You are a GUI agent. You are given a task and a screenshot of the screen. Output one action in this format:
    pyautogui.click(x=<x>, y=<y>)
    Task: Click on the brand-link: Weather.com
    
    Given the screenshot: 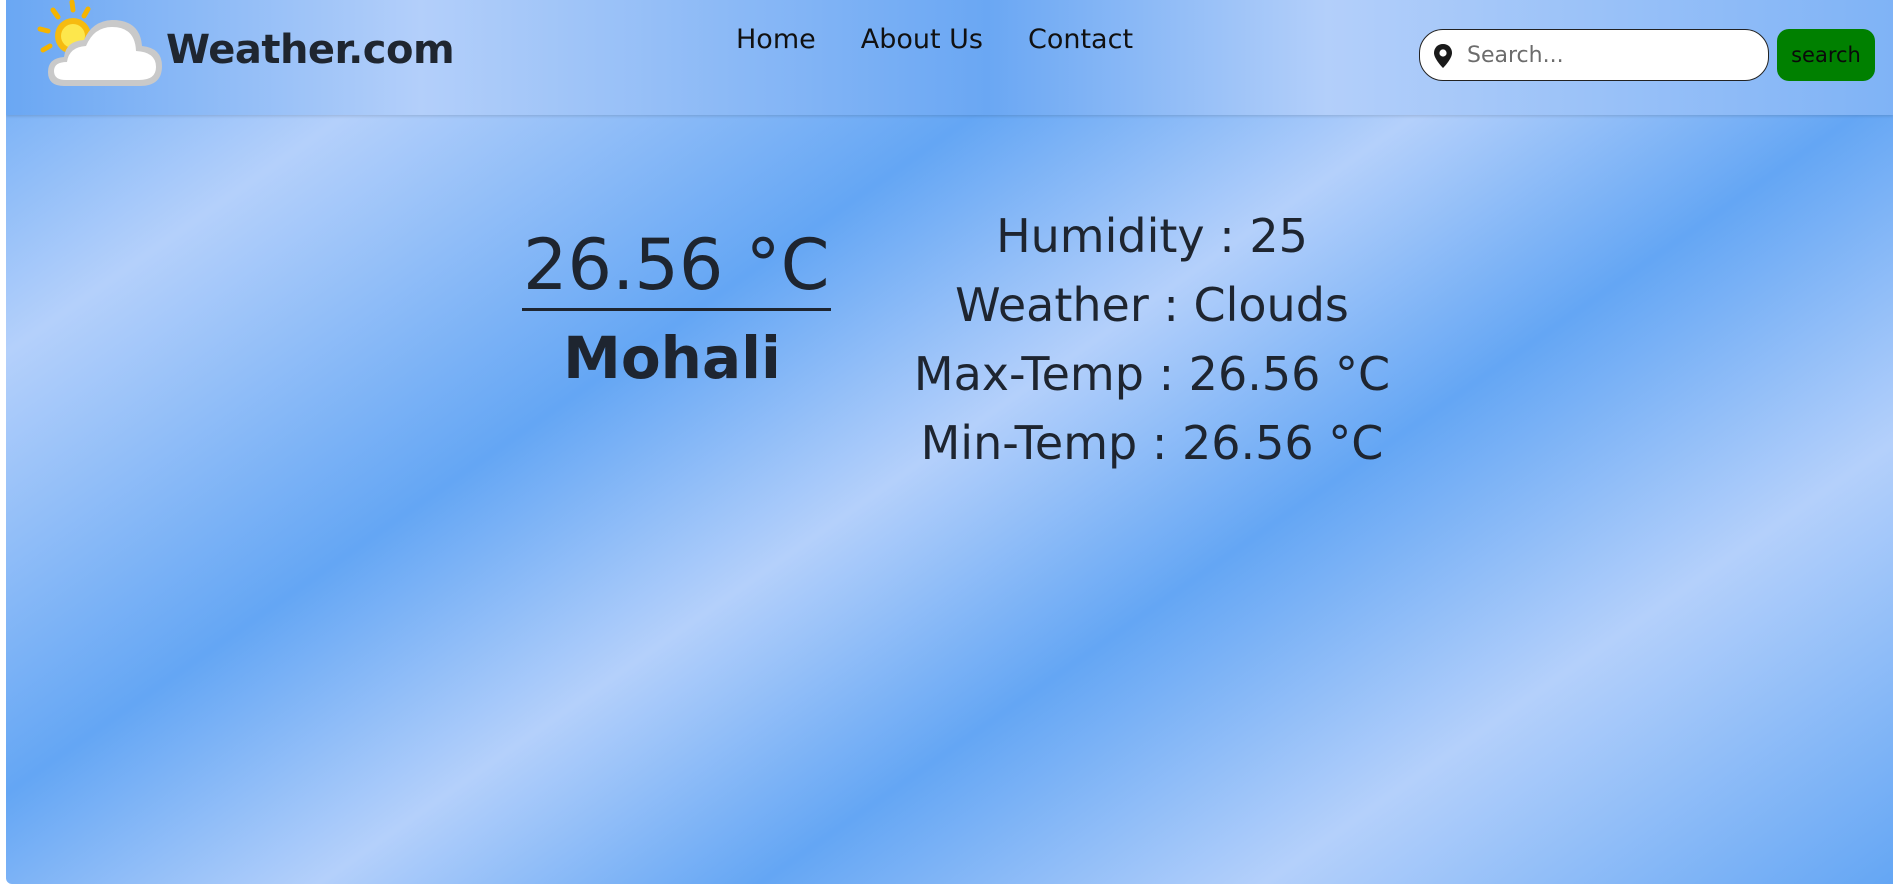 What is the action you would take?
    pyautogui.click(x=245, y=50)
    